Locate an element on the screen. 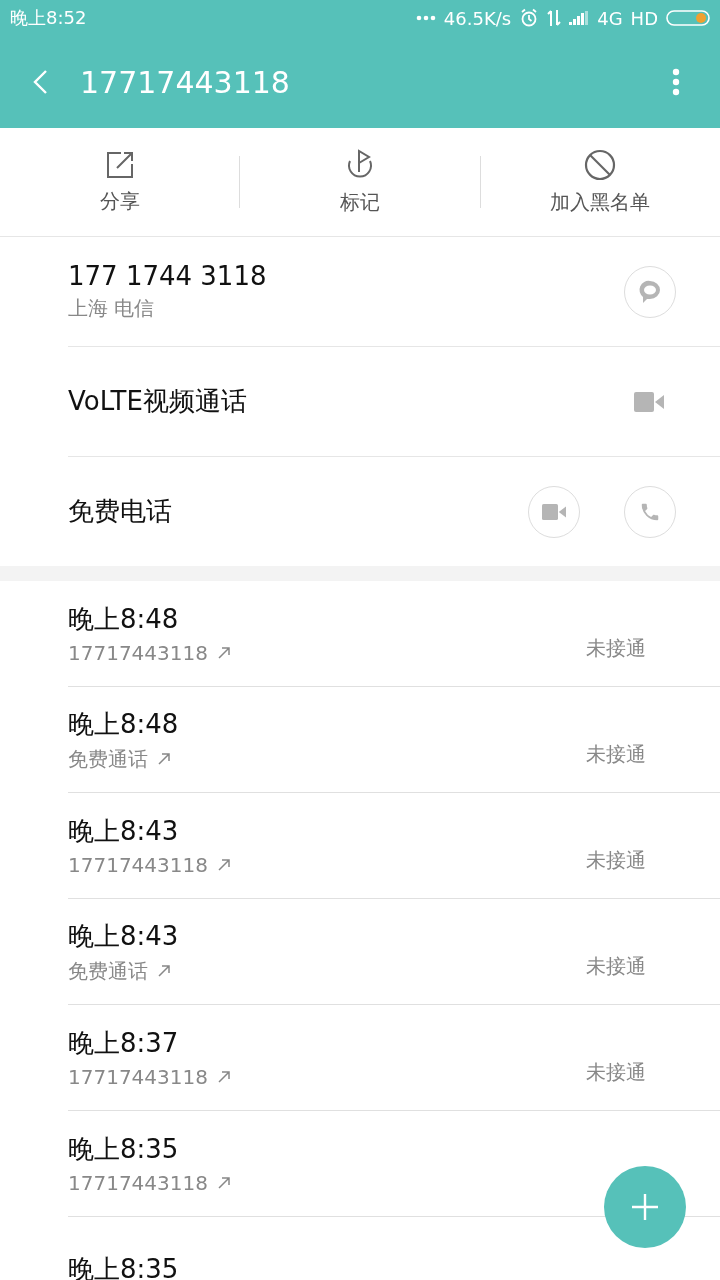  chat-bubble-icon is located at coordinates (650, 291).